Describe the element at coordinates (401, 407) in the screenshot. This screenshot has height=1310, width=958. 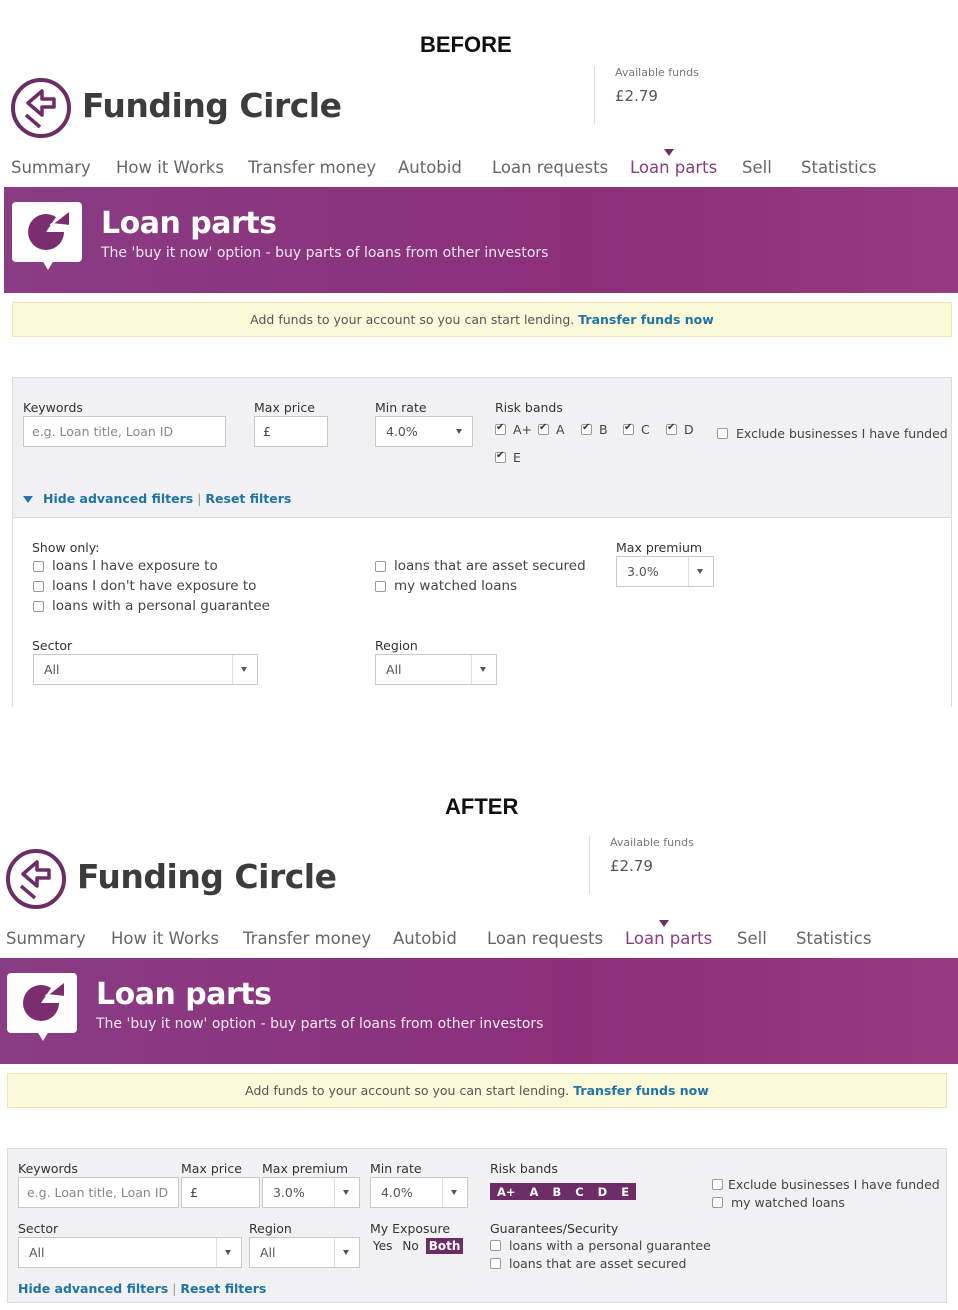
I see `min-rate-label: Min rate` at that location.